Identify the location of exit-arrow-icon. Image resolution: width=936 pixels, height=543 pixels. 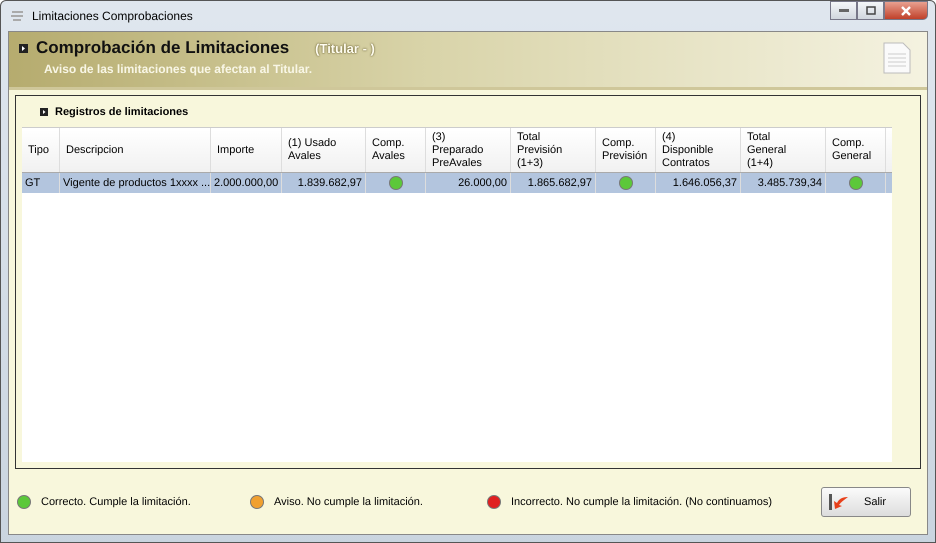
(839, 501).